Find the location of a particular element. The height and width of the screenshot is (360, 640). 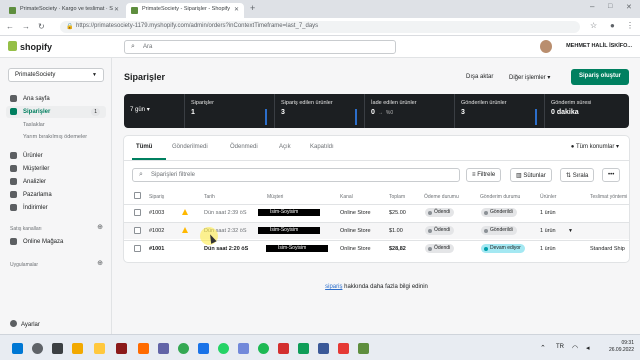

column-header-customer: Müşteri is located at coordinates (275, 197).